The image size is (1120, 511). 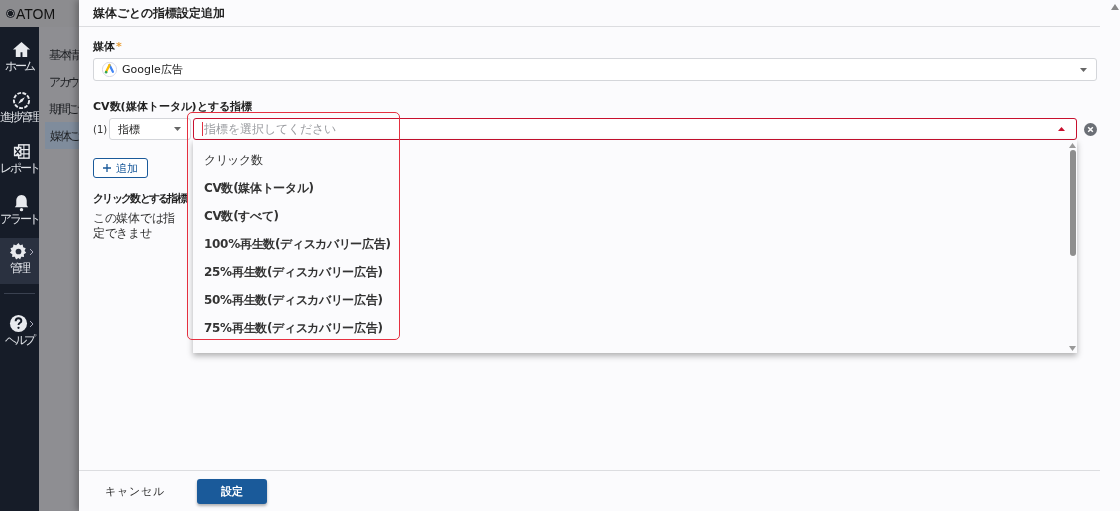 I want to click on submenu-item: 期間ご, so click(x=59, y=108).